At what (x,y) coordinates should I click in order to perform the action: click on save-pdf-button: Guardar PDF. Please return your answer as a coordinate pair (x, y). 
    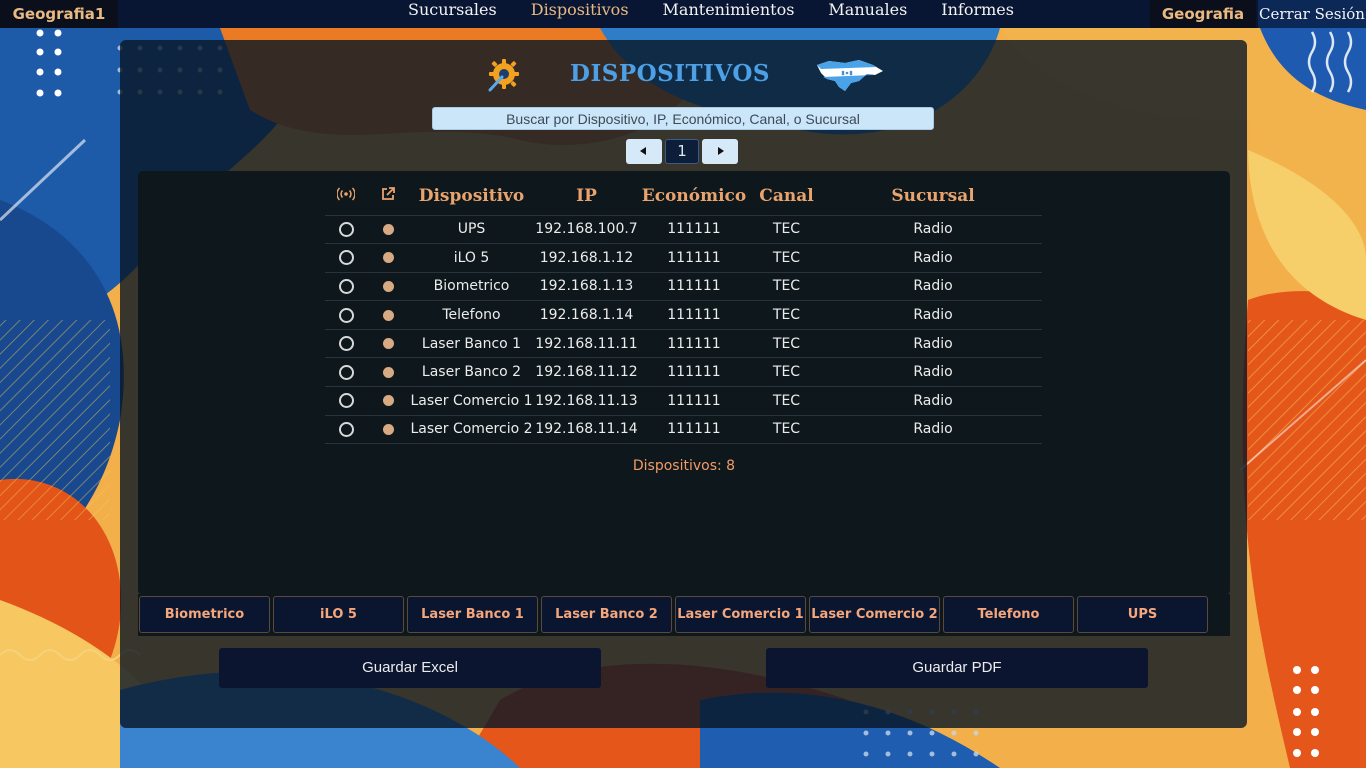
    Looking at the image, I should click on (957, 668).